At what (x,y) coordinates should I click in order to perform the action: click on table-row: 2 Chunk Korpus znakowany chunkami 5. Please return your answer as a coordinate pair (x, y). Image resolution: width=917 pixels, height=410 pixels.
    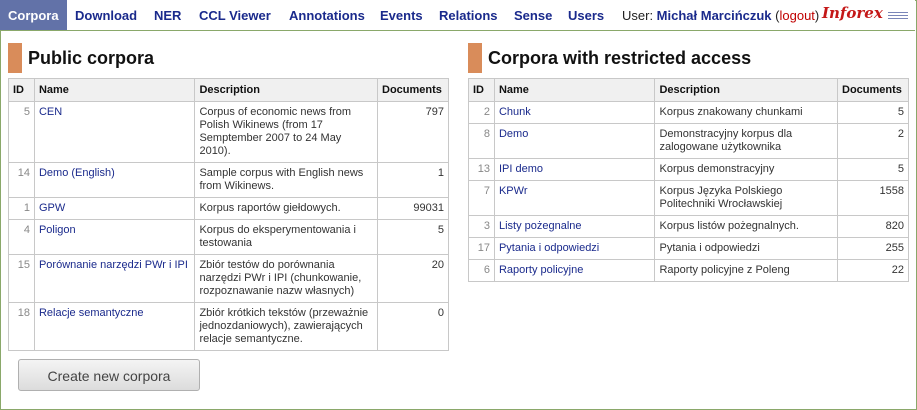
    Looking at the image, I should click on (688, 112).